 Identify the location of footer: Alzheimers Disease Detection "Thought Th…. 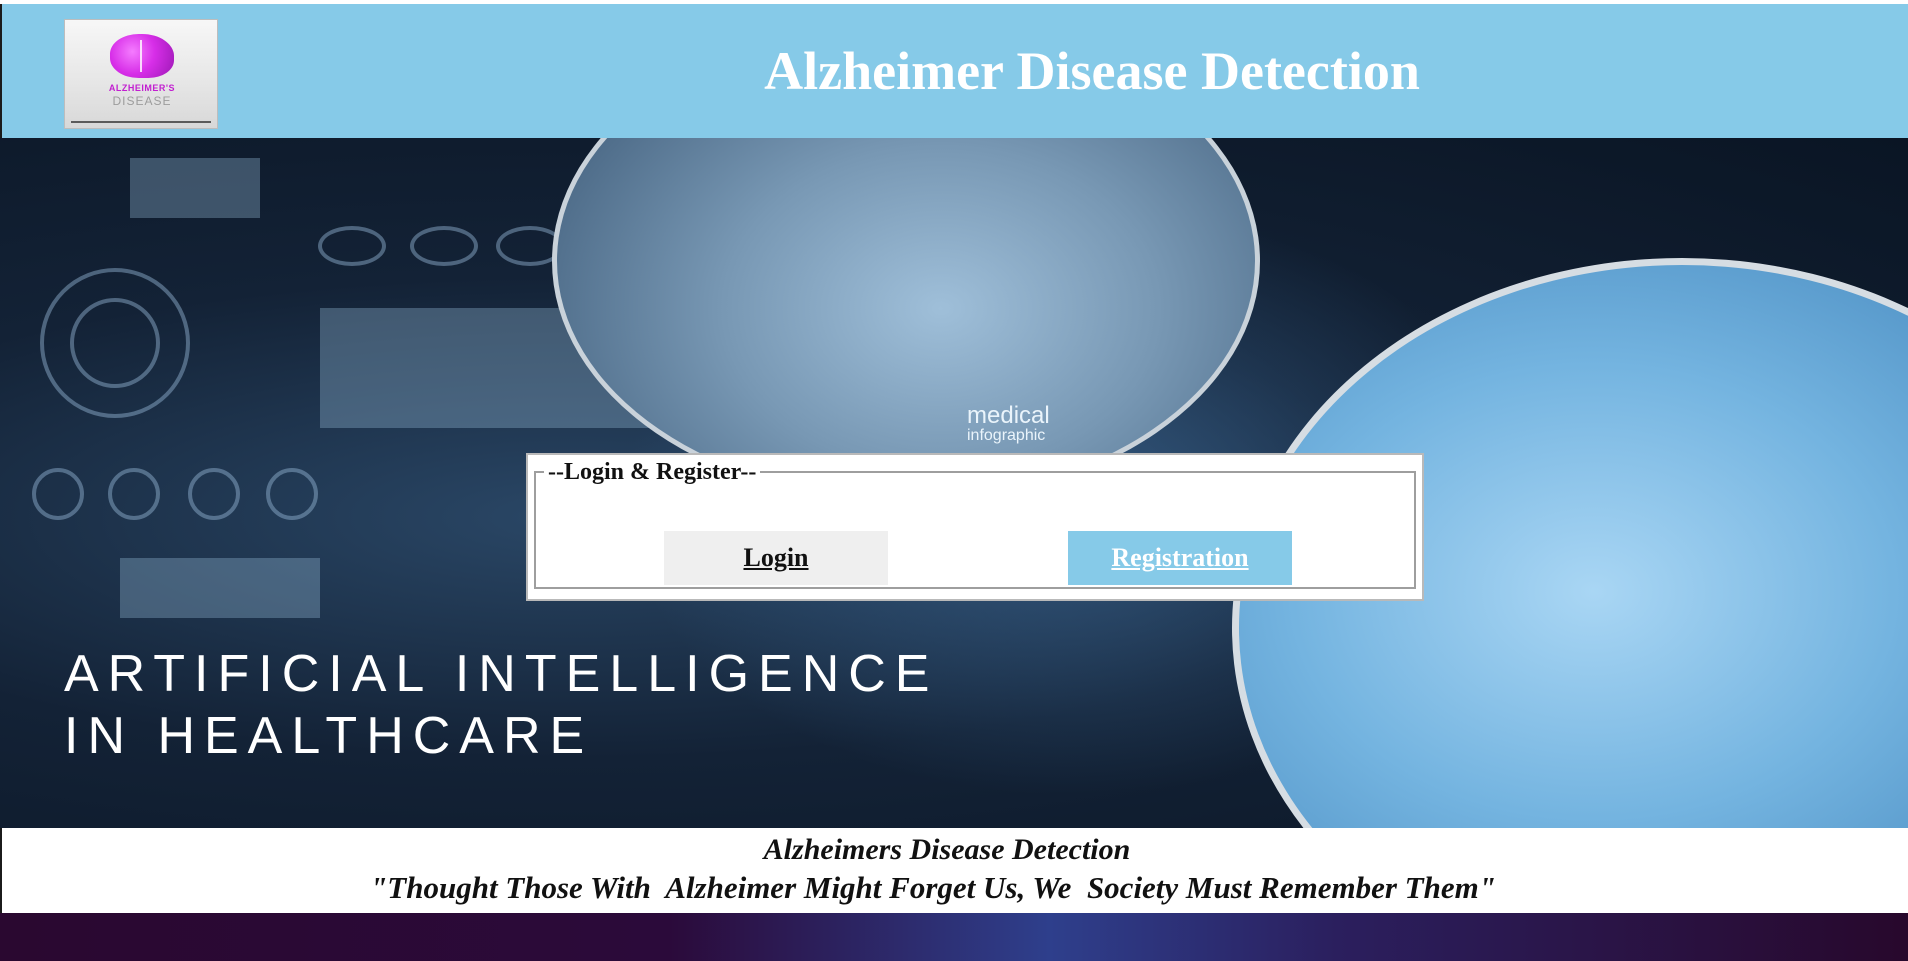
(954, 870).